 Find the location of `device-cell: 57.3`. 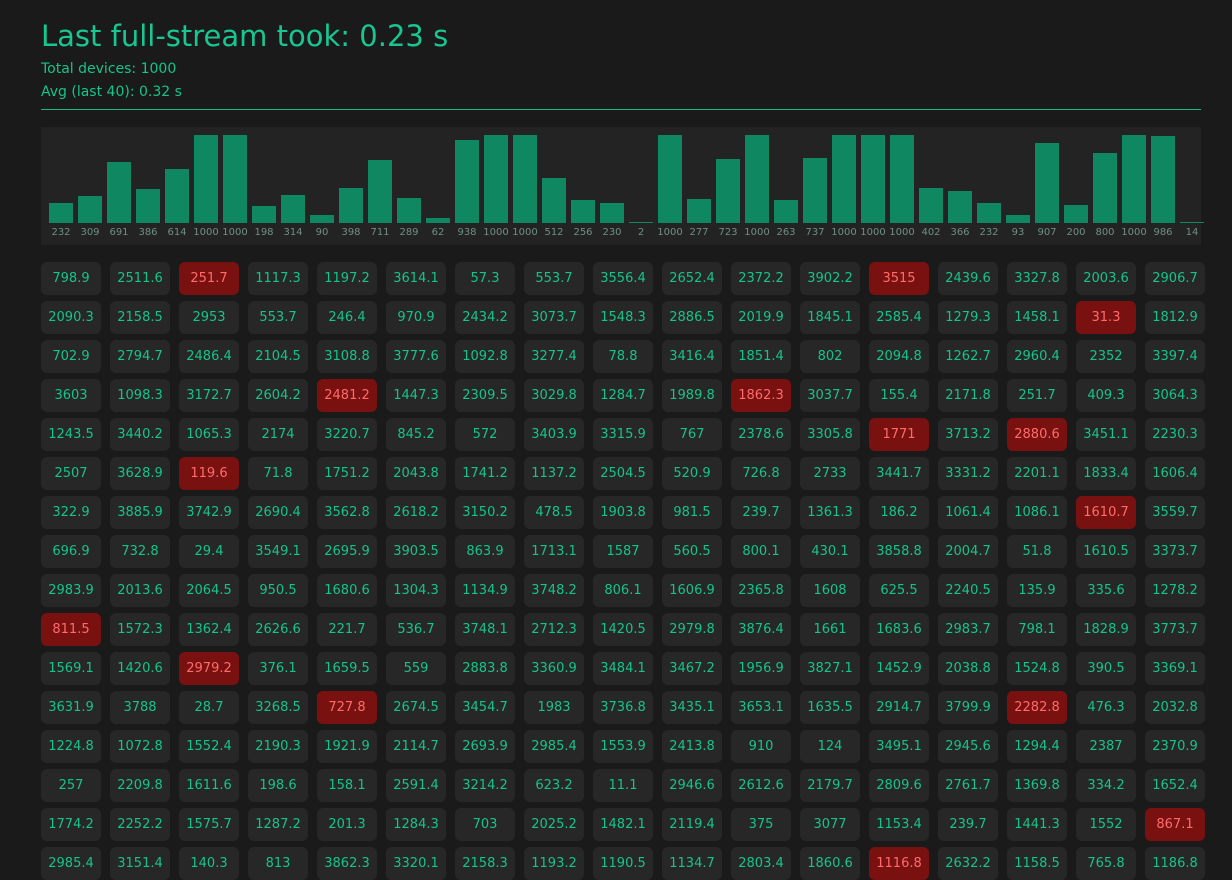

device-cell: 57.3 is located at coordinates (485, 278).